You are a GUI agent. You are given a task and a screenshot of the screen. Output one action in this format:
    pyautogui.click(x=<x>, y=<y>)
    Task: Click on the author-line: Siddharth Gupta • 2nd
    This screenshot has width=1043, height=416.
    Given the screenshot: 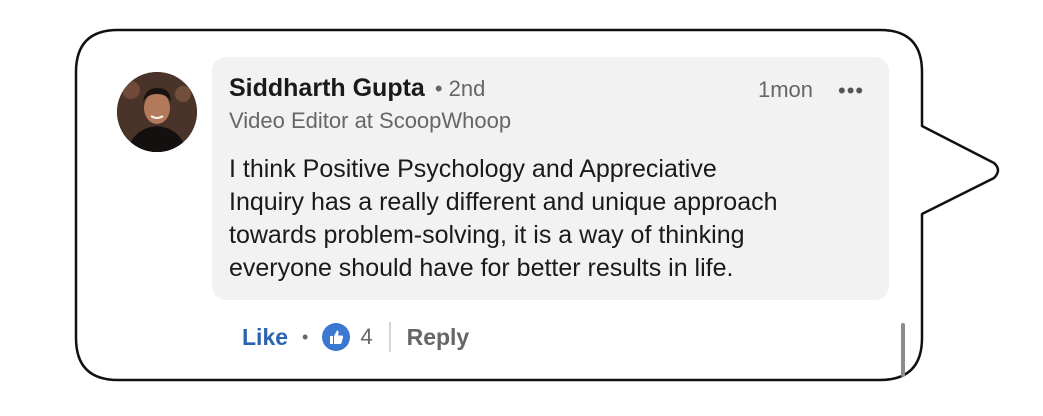 What is the action you would take?
    pyautogui.click(x=357, y=90)
    